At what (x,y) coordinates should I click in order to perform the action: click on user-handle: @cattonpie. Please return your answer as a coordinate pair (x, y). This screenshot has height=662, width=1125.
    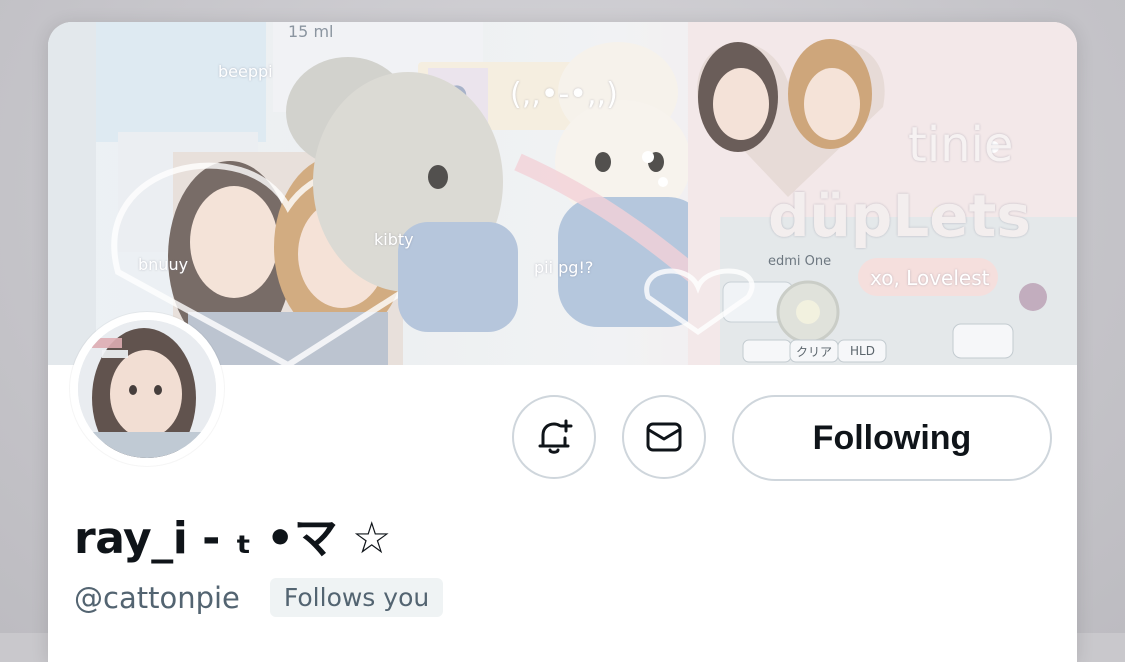
    Looking at the image, I should click on (157, 597).